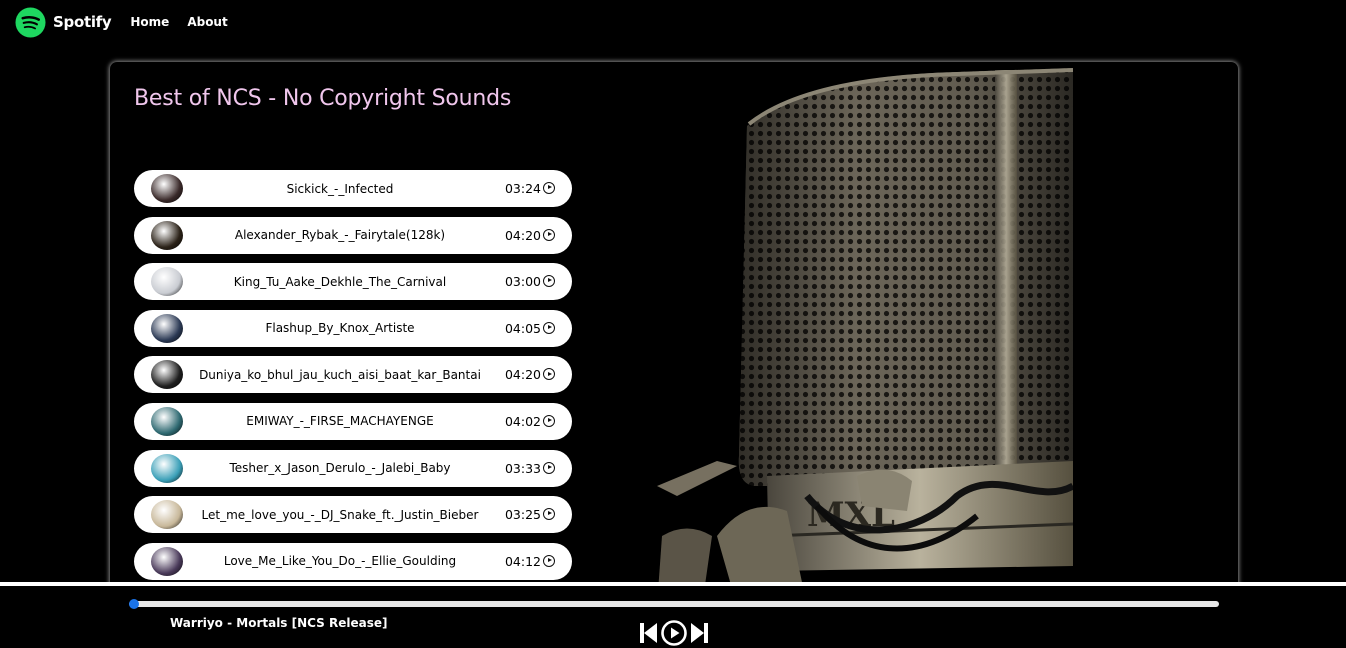 The width and height of the screenshot is (1346, 648). Describe the element at coordinates (340, 235) in the screenshot. I see `song-name: Alexander_Rybak_-_Fairytale(128k)` at that location.